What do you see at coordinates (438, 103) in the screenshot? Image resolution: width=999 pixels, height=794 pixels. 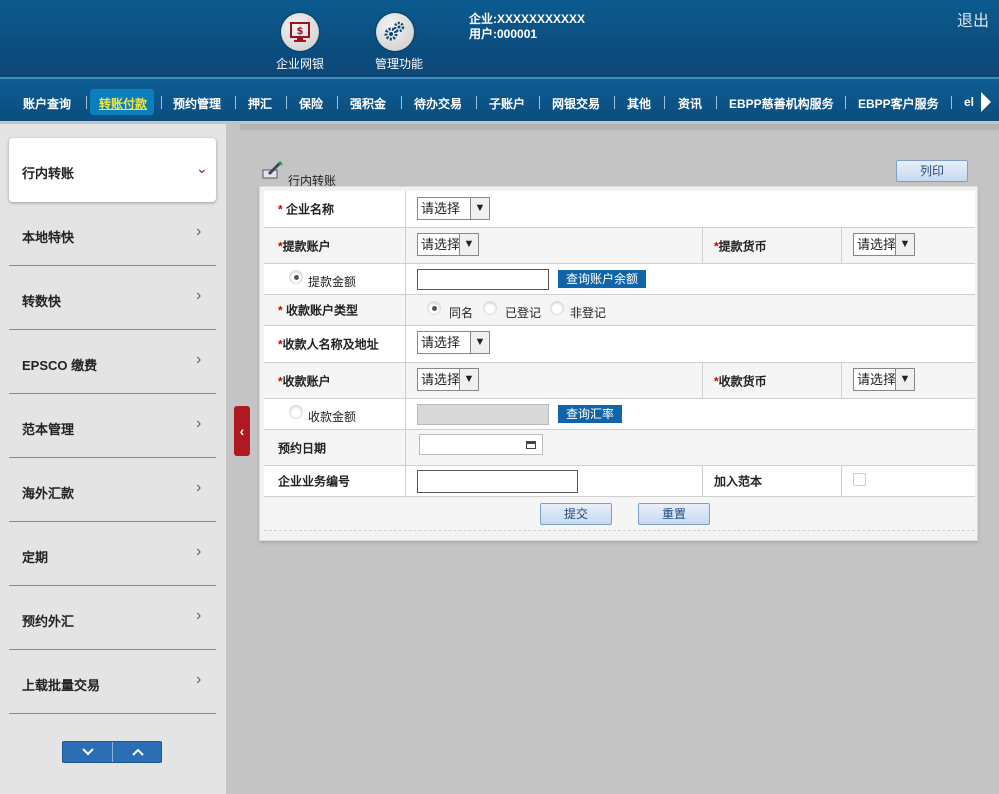 I see `menu-item-pending-tx: 待办交易` at bounding box center [438, 103].